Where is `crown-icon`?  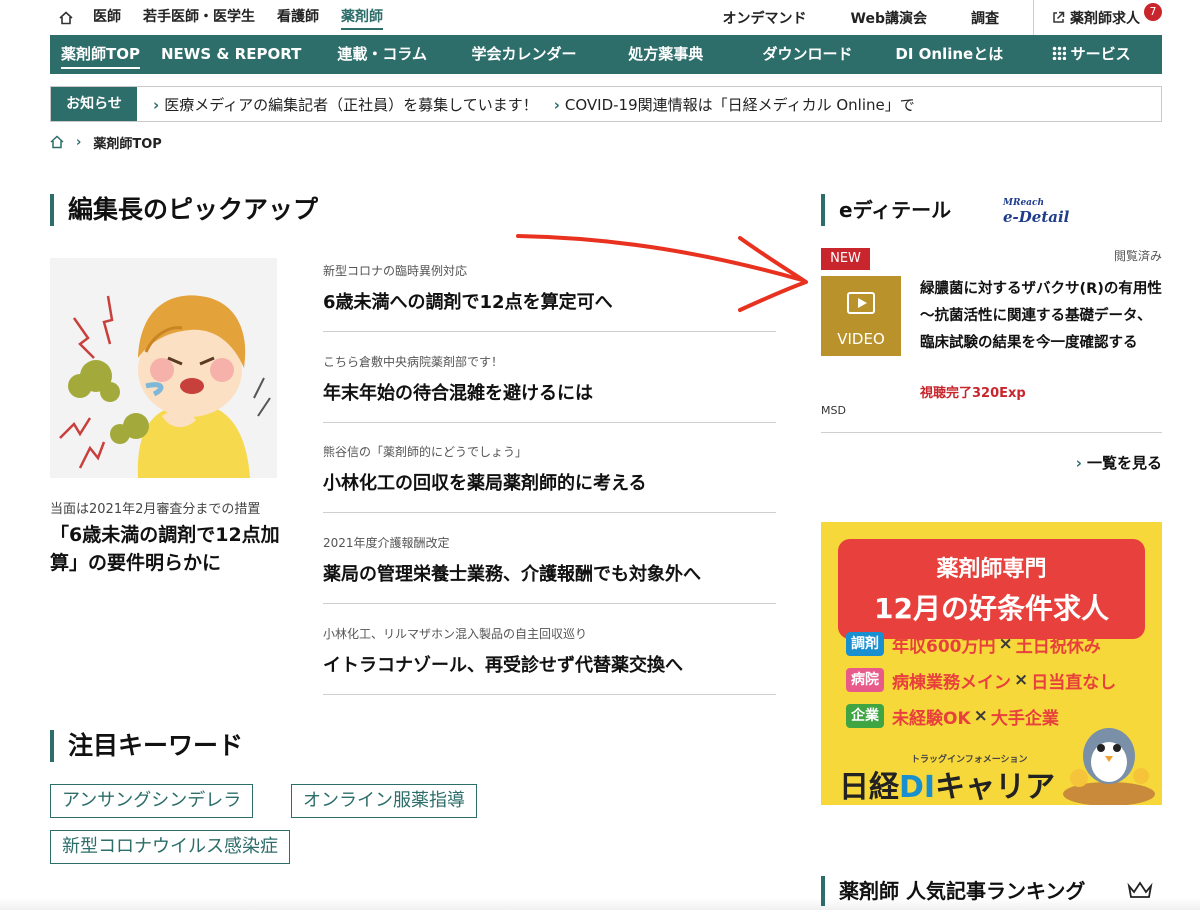
crown-icon is located at coordinates (1140, 889).